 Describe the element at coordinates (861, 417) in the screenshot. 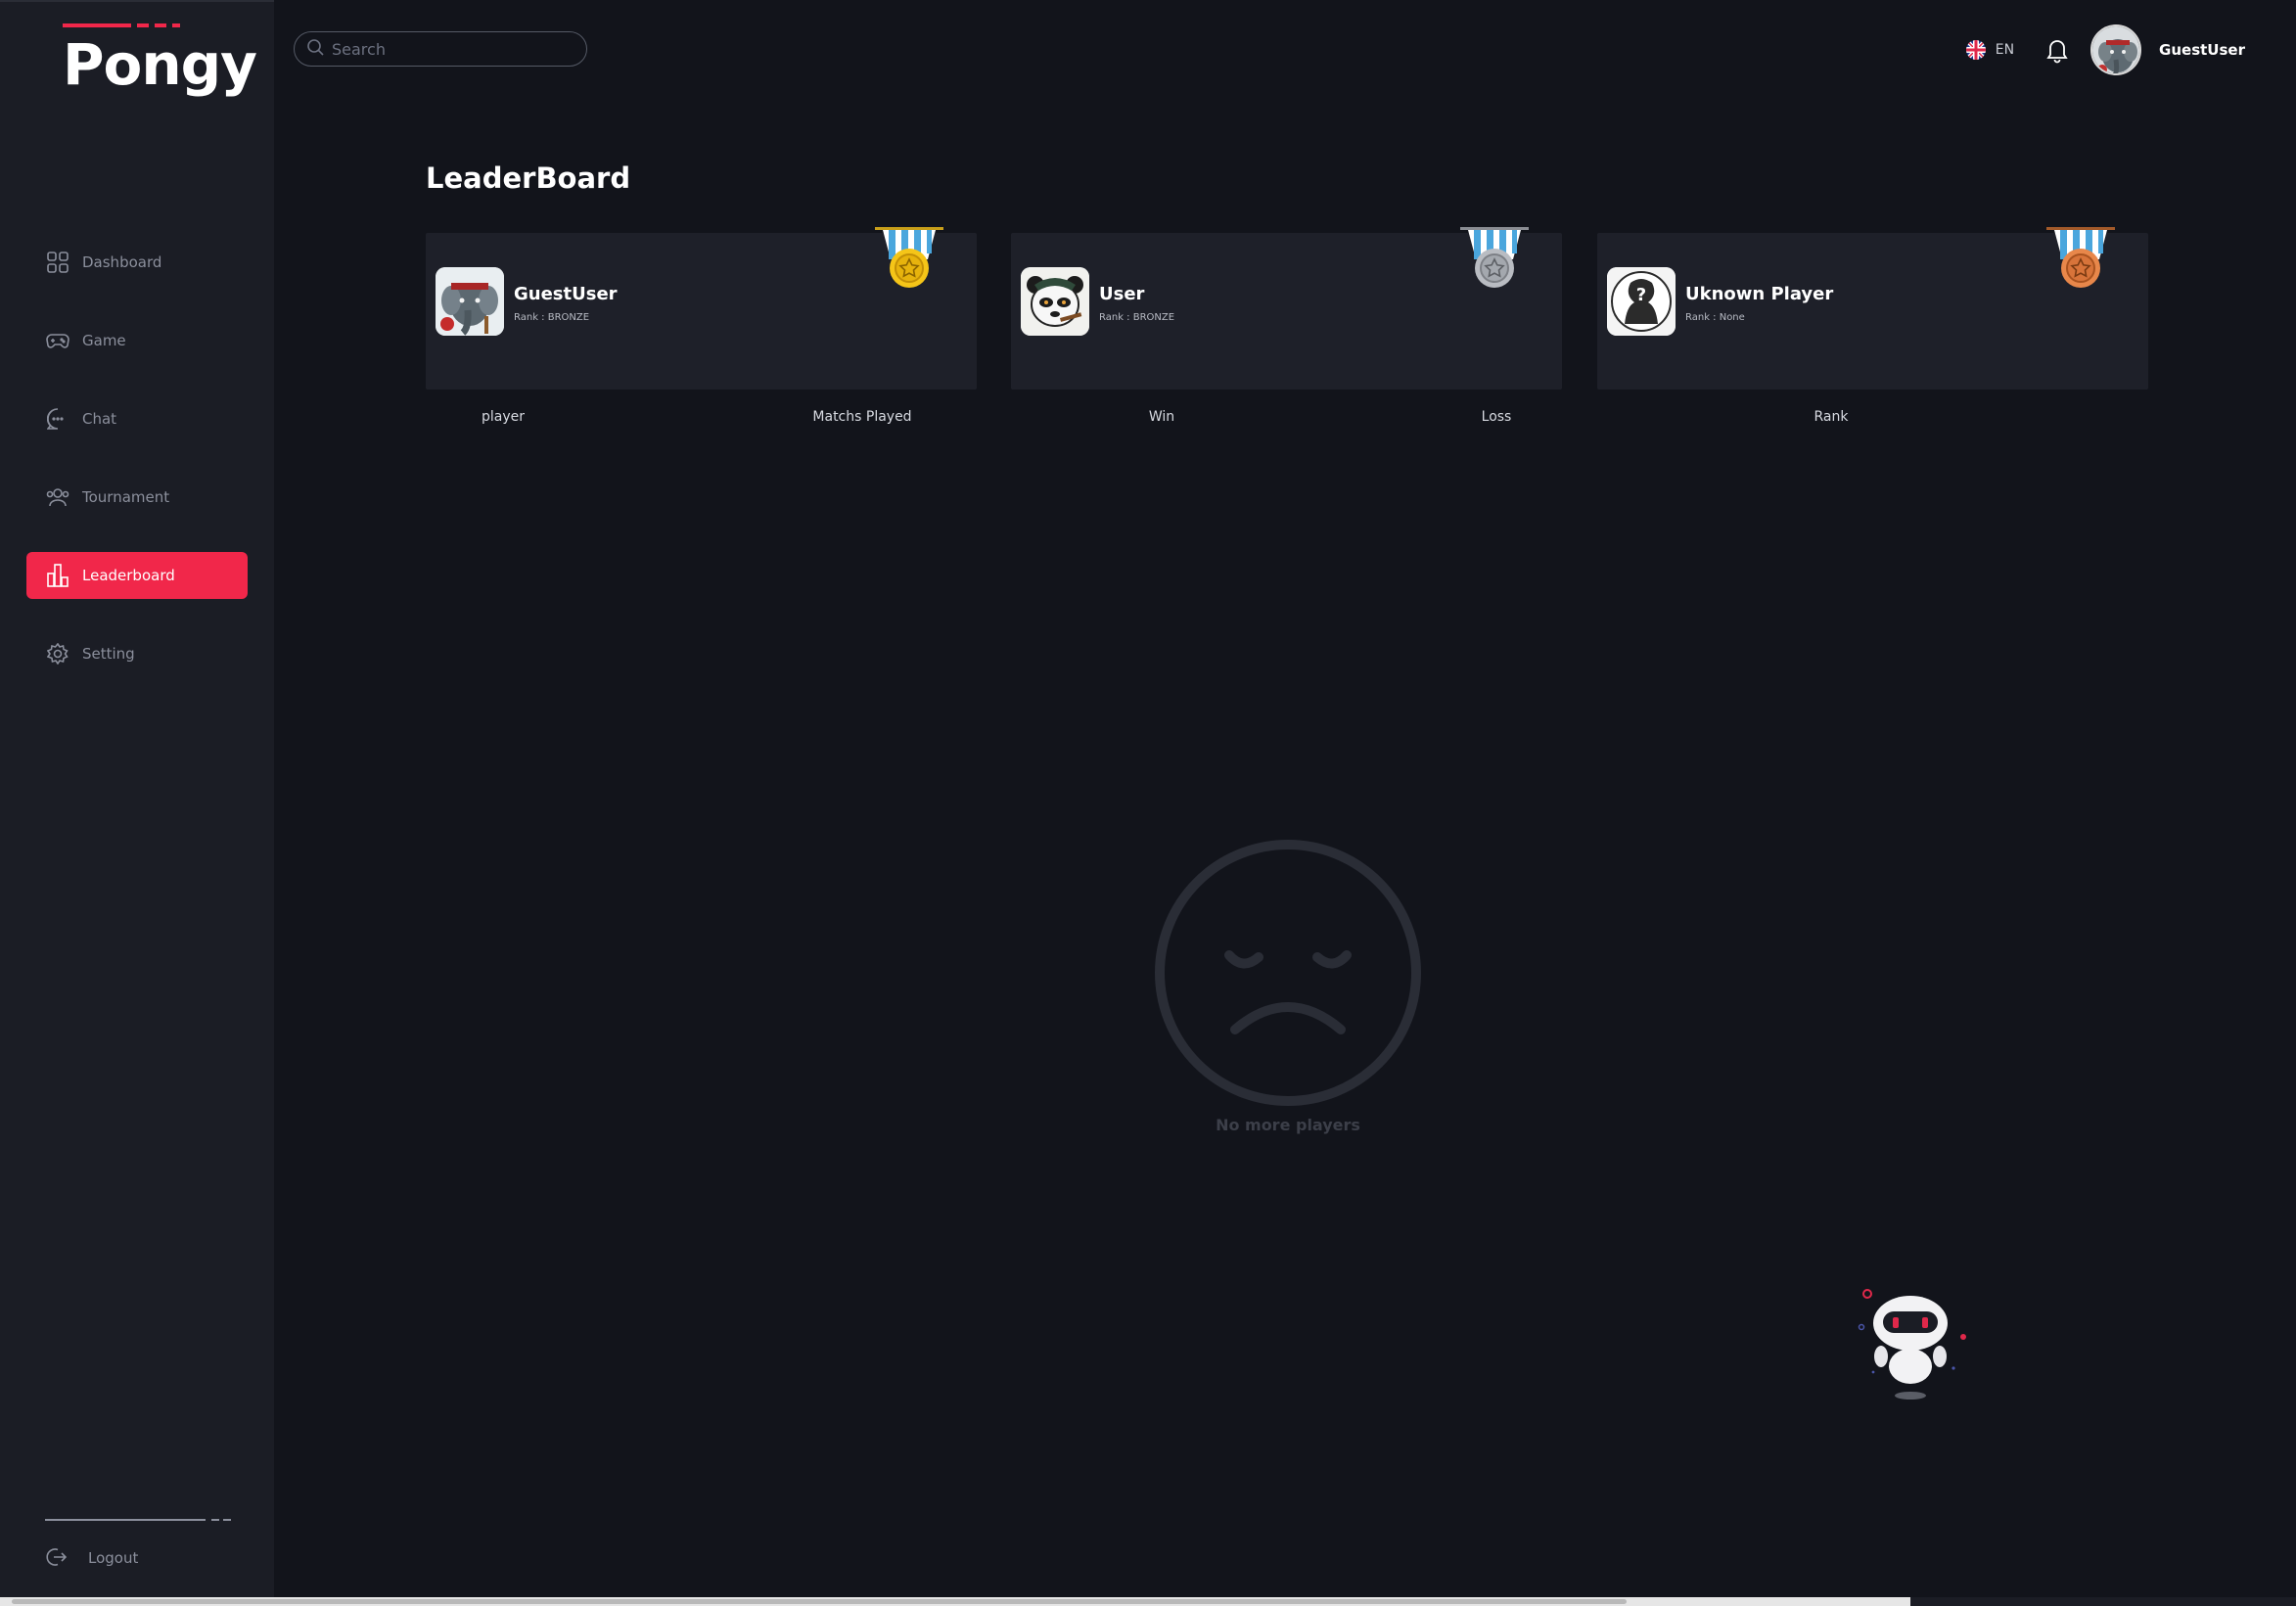

I see `column-header-matches: Matchs Played` at that location.